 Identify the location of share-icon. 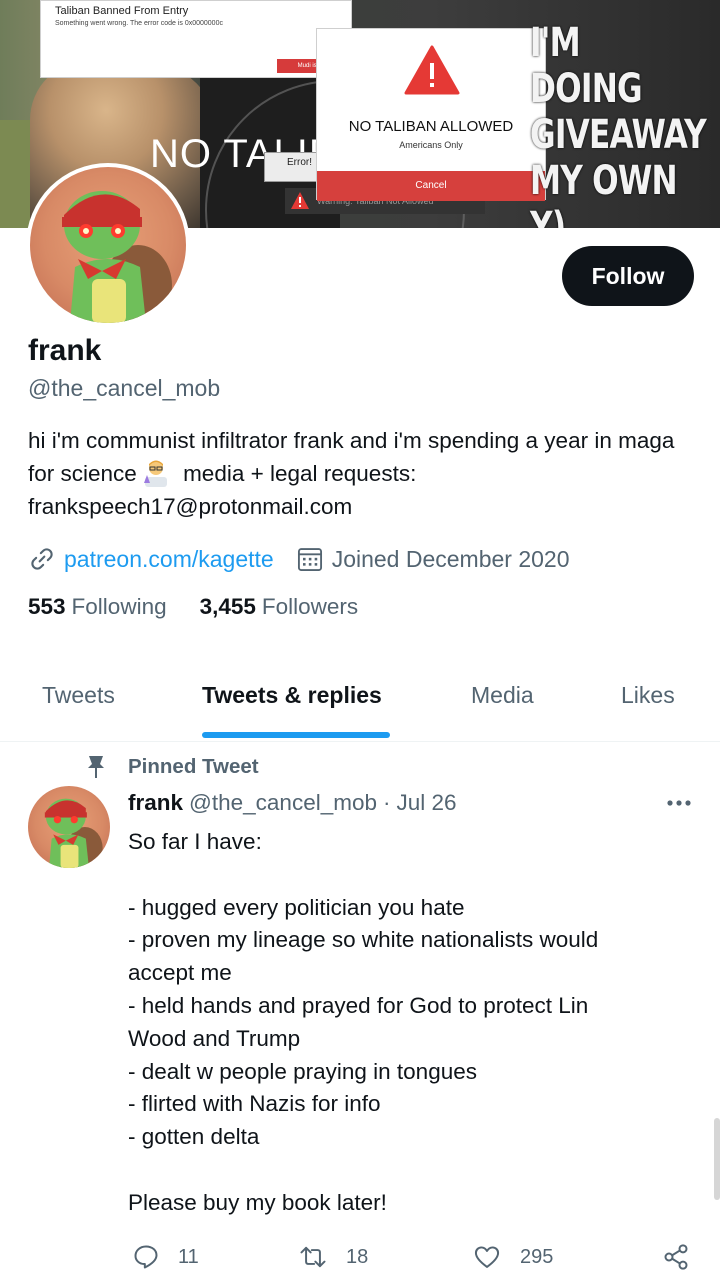
(676, 1257).